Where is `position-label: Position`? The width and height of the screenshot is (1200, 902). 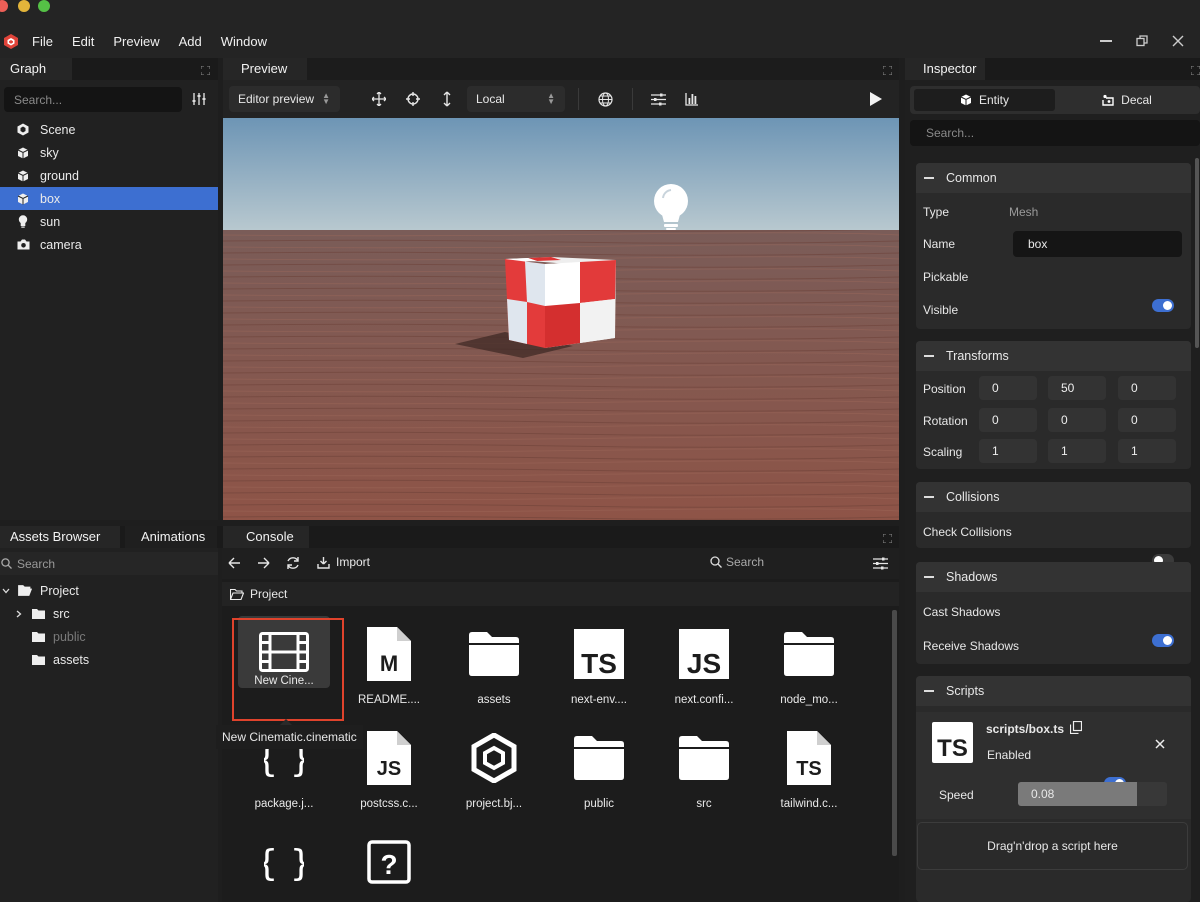 position-label: Position is located at coordinates (944, 389).